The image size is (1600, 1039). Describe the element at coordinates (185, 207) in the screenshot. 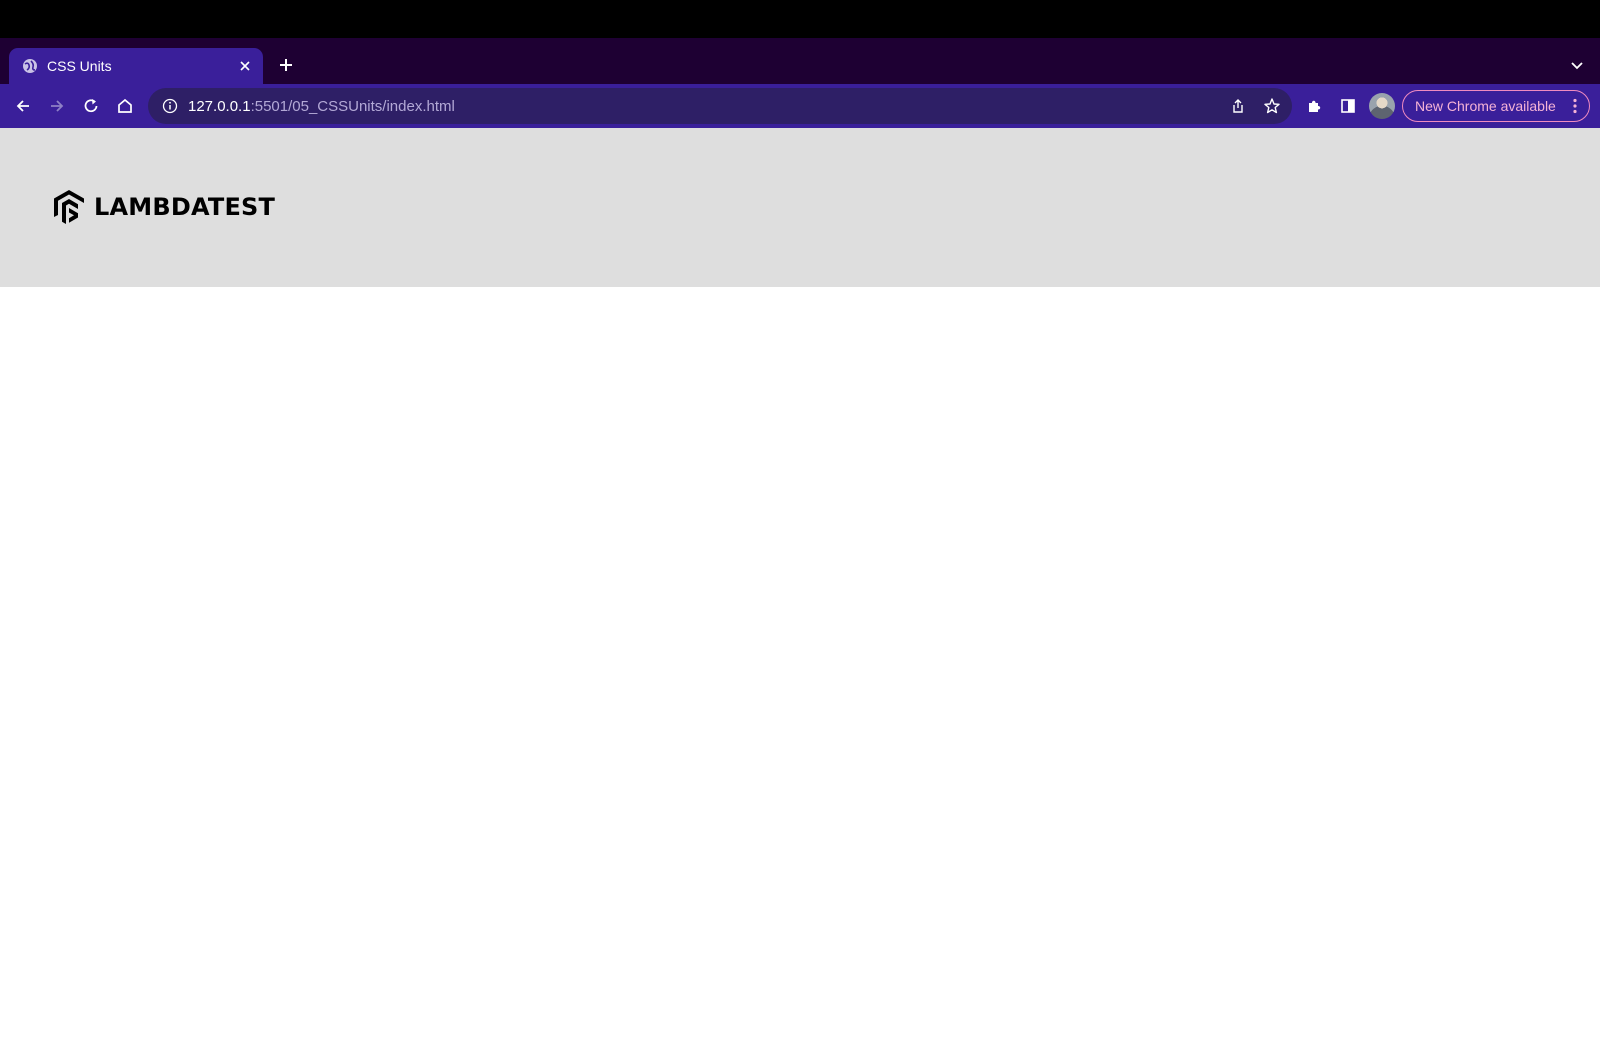

I see `logo-wordmark: LAMBDATEST` at that location.